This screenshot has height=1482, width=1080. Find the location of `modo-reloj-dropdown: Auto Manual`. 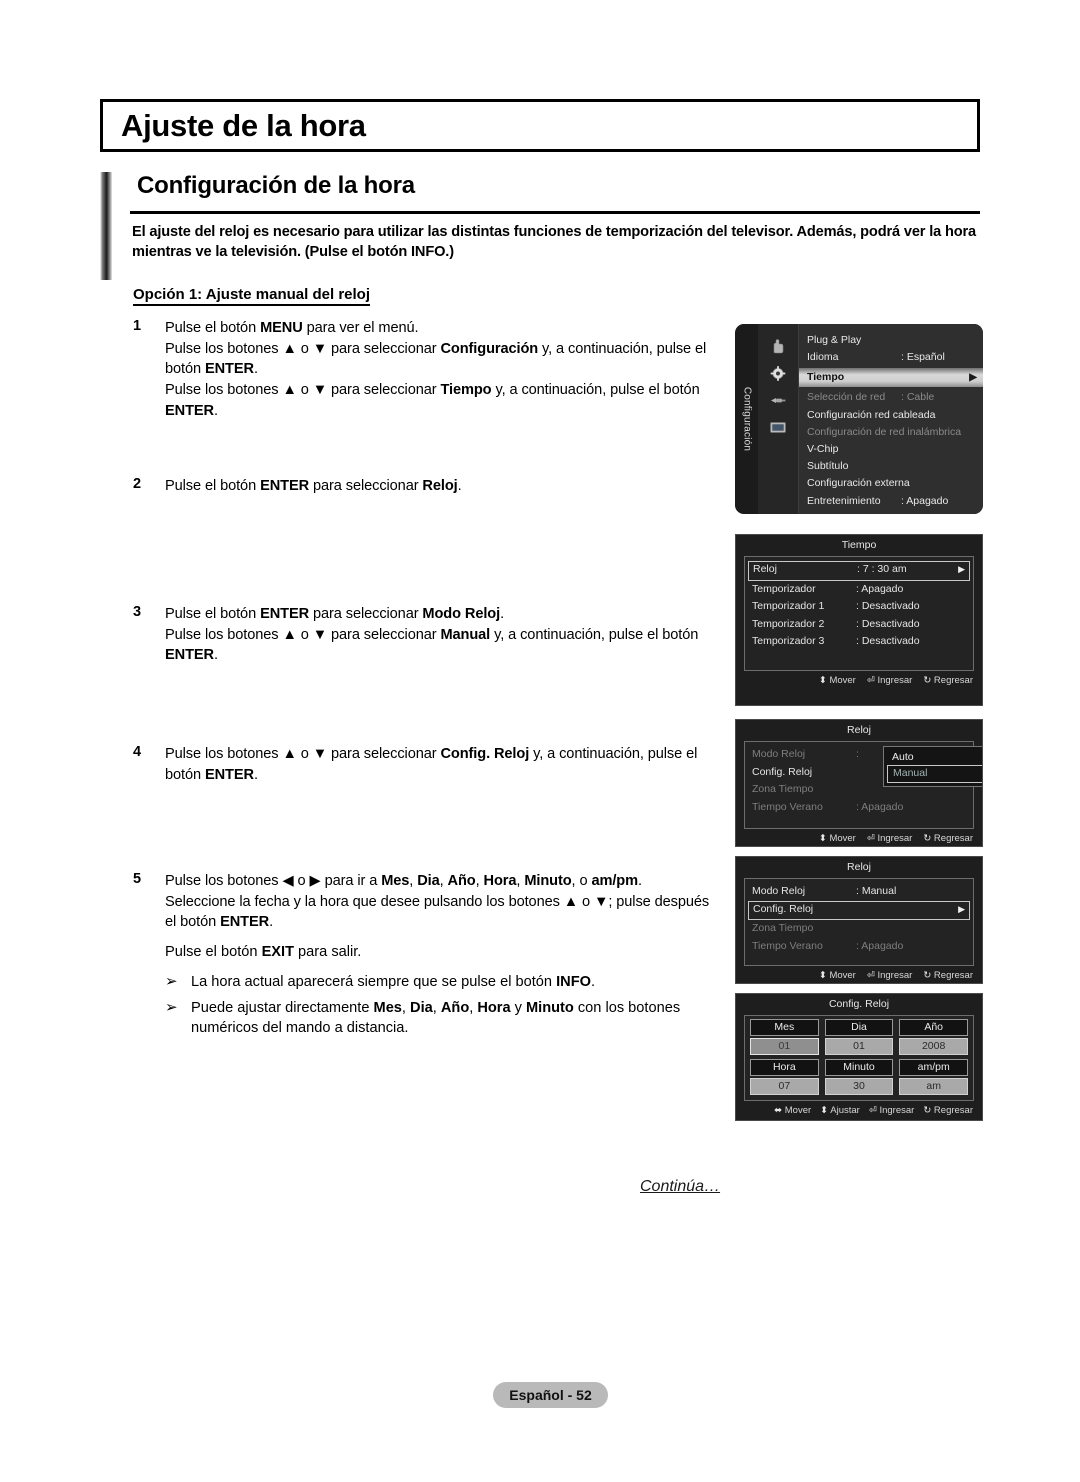

modo-reloj-dropdown: Auto Manual is located at coordinates (932, 766).